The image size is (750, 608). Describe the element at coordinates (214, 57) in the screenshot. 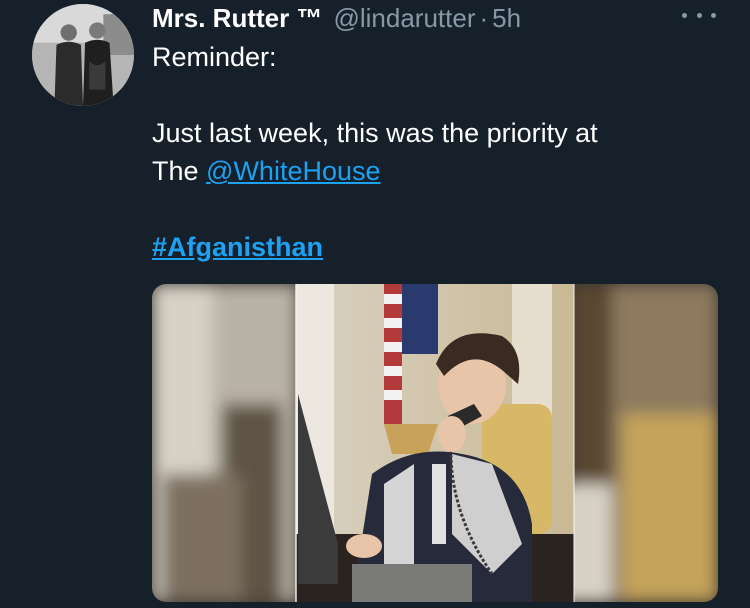

I see `tweet-text-line1: Reminder:` at that location.